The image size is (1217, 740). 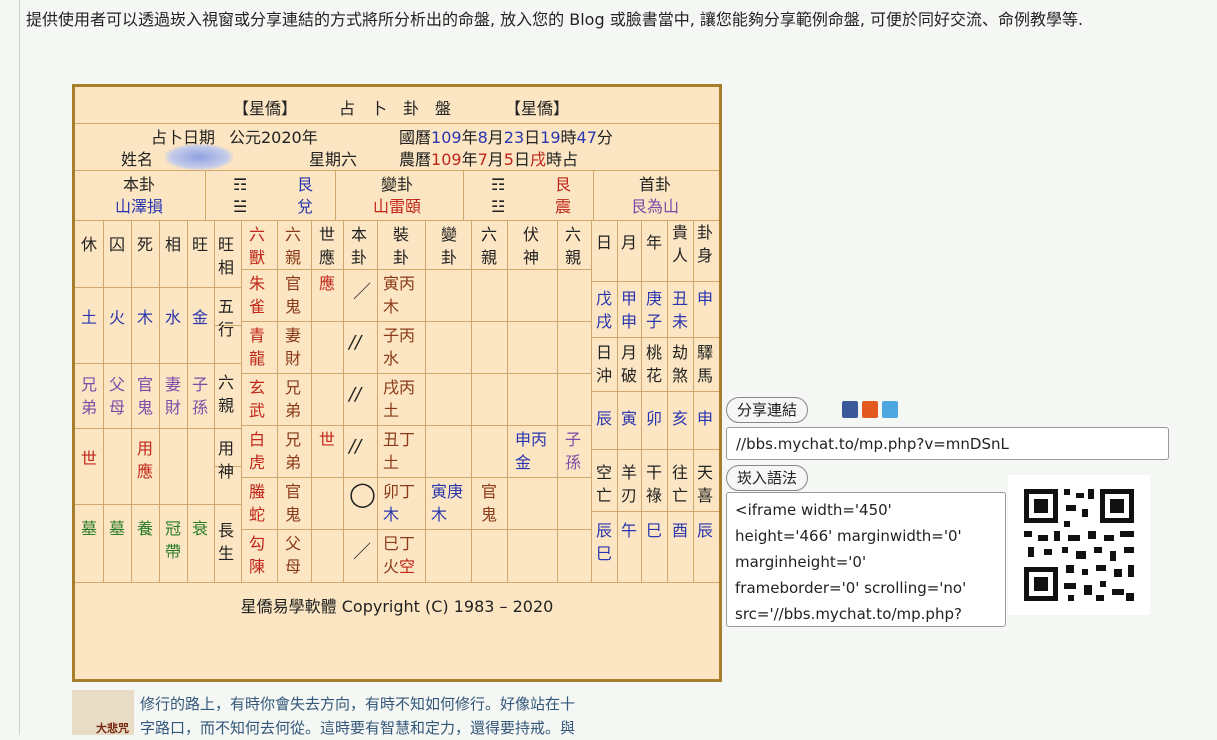 What do you see at coordinates (145, 460) in the screenshot?
I see `yong-ying-marker: 用應` at bounding box center [145, 460].